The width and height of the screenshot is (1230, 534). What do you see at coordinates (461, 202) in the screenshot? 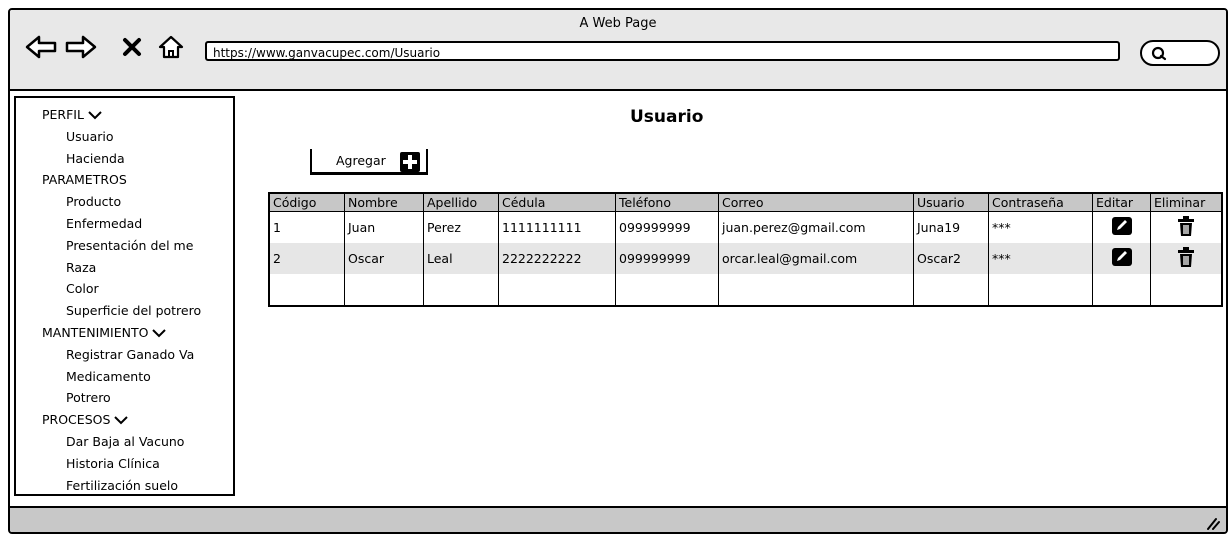
I see `col-apellido: Apellido` at bounding box center [461, 202].